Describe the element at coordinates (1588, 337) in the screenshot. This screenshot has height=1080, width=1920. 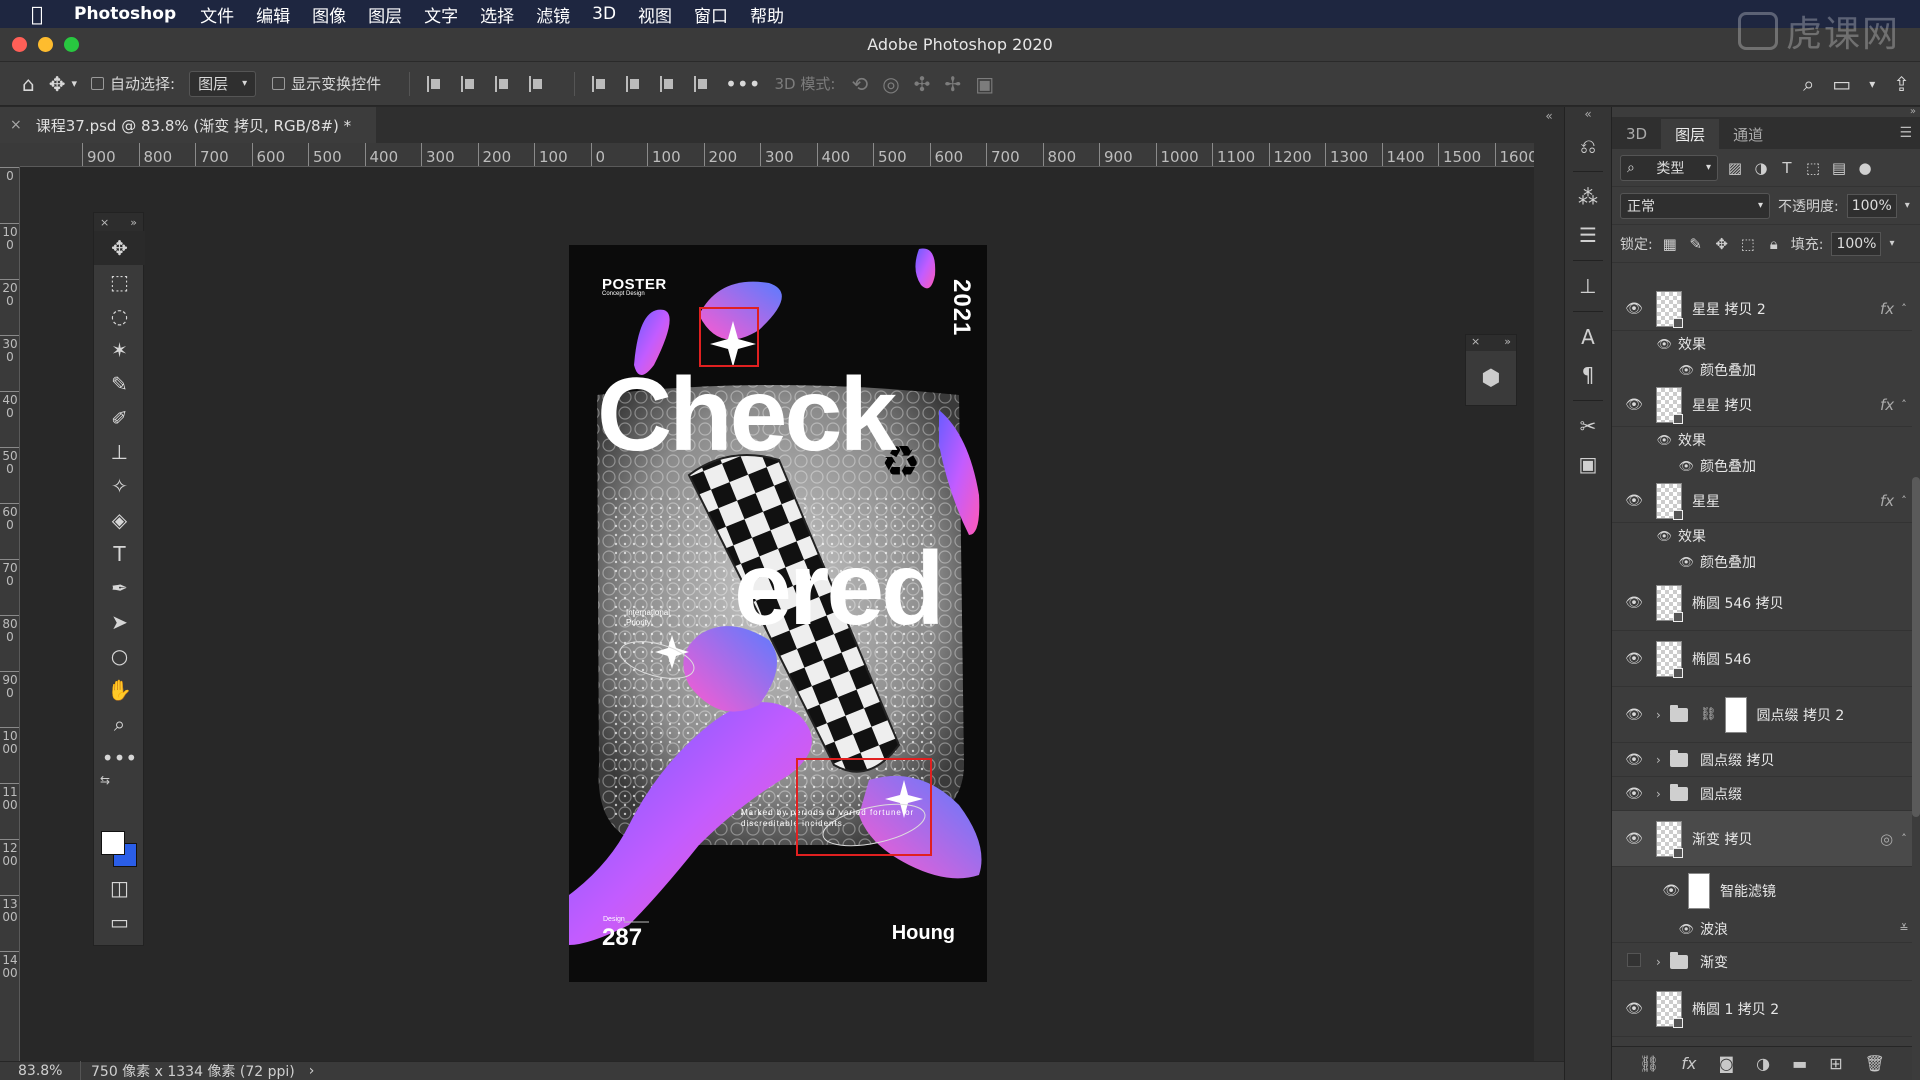
I see `character-icon: A` at that location.